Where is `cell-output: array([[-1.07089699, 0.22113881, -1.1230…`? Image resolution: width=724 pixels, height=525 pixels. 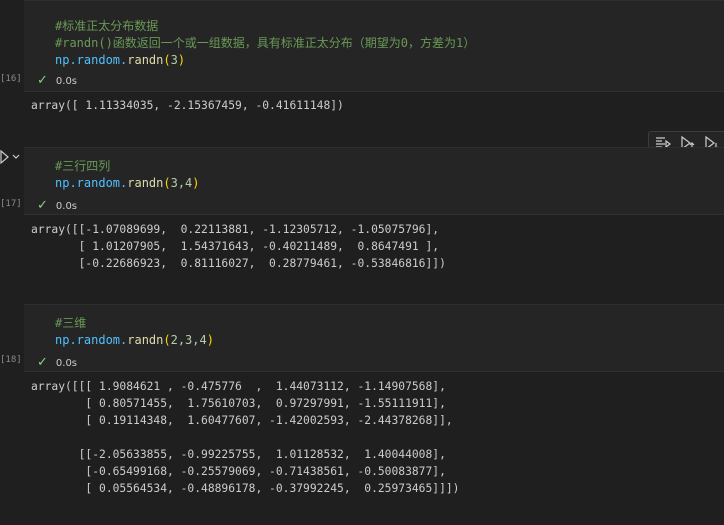
cell-output: array([[-1.07089699, 0.22113881, -1.1230… is located at coordinates (238, 246).